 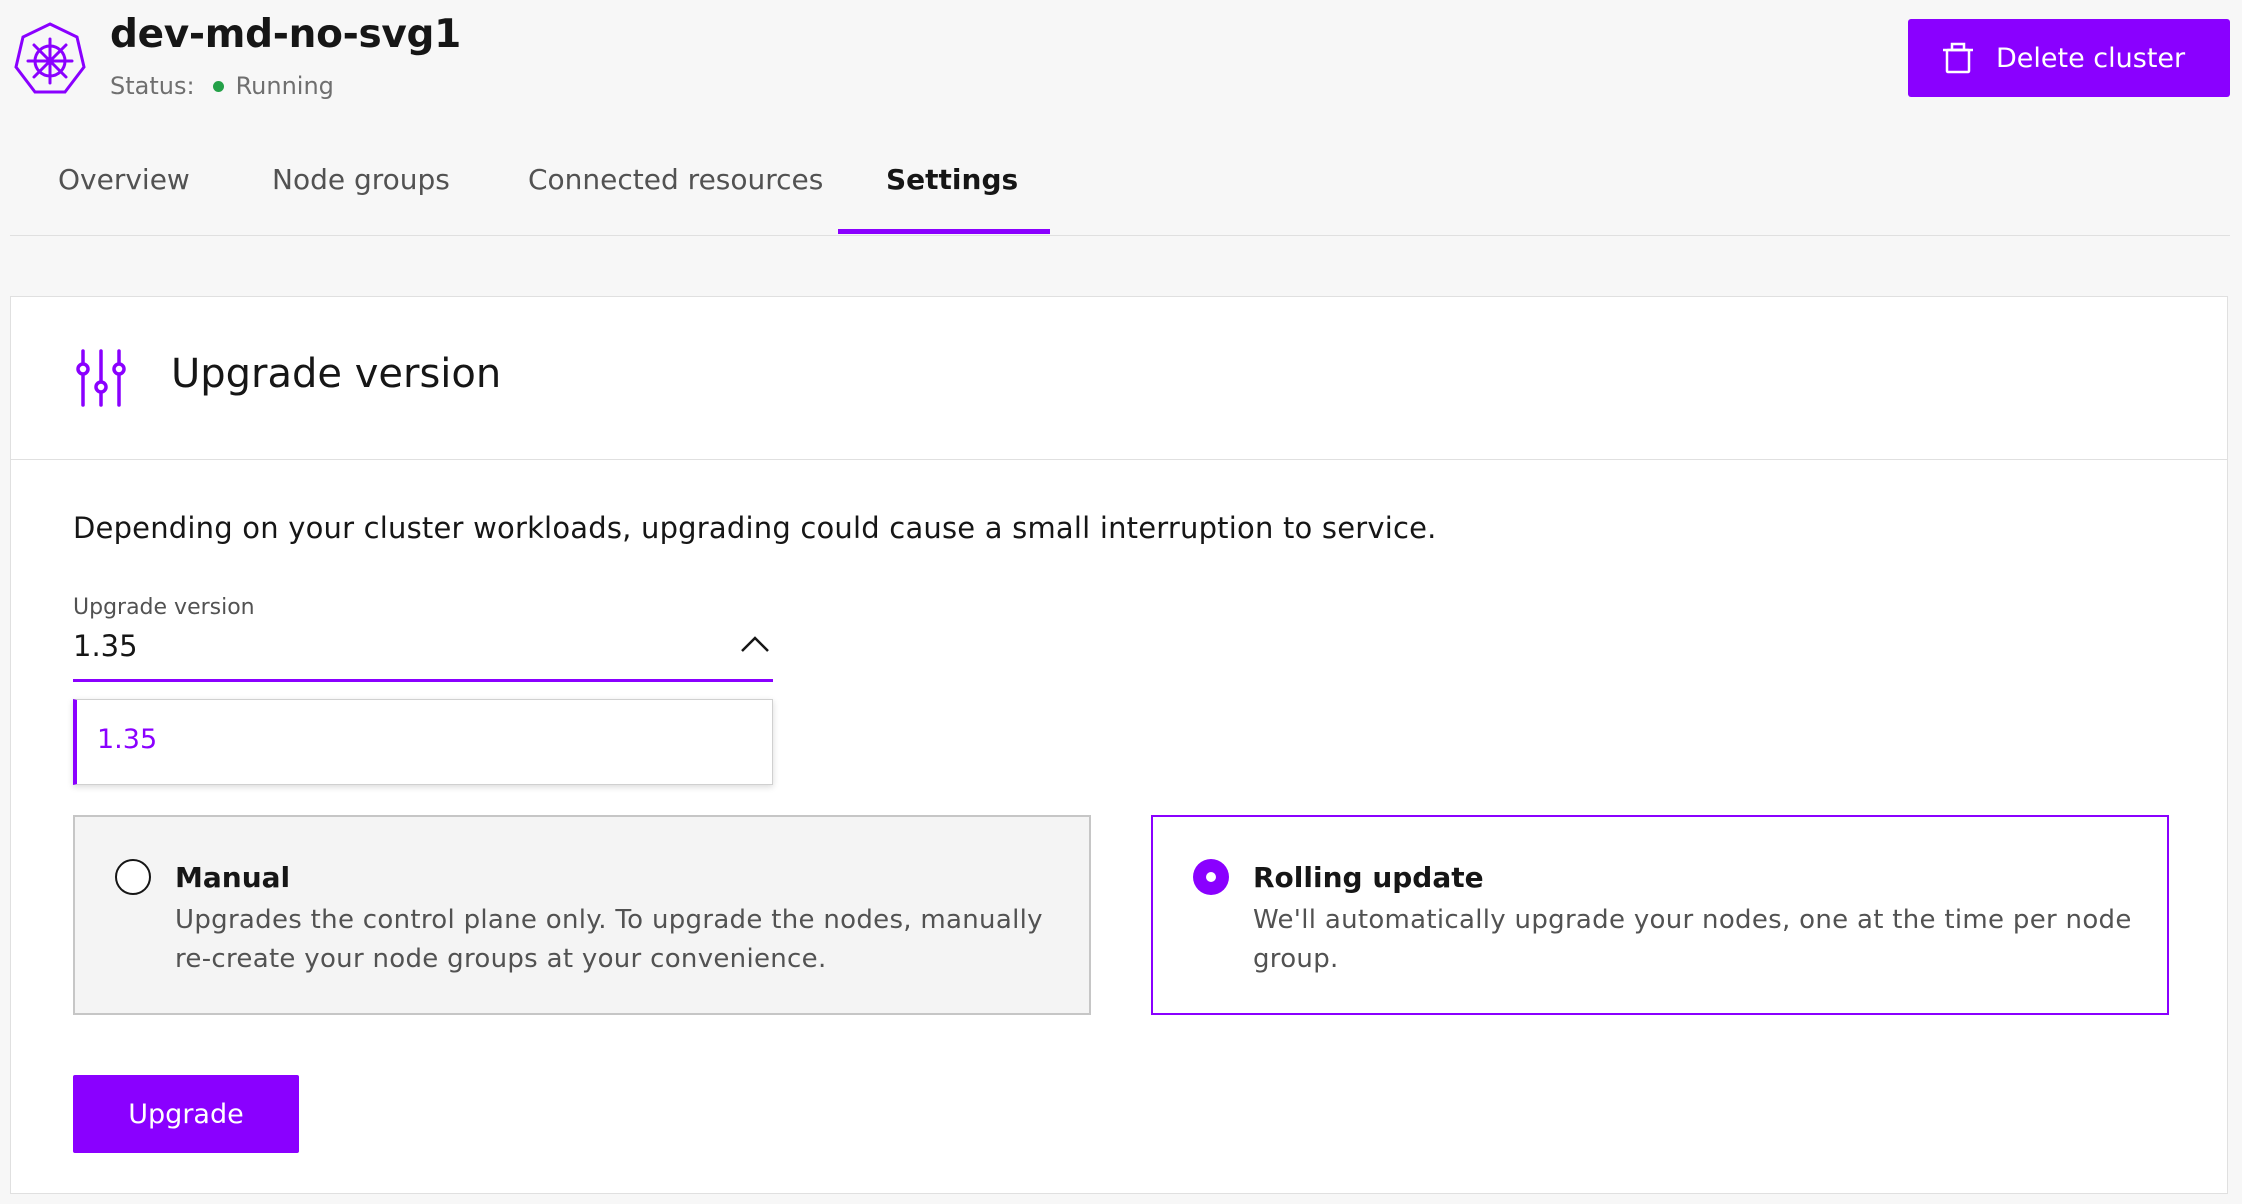 I want to click on trash-icon, so click(x=1958, y=58).